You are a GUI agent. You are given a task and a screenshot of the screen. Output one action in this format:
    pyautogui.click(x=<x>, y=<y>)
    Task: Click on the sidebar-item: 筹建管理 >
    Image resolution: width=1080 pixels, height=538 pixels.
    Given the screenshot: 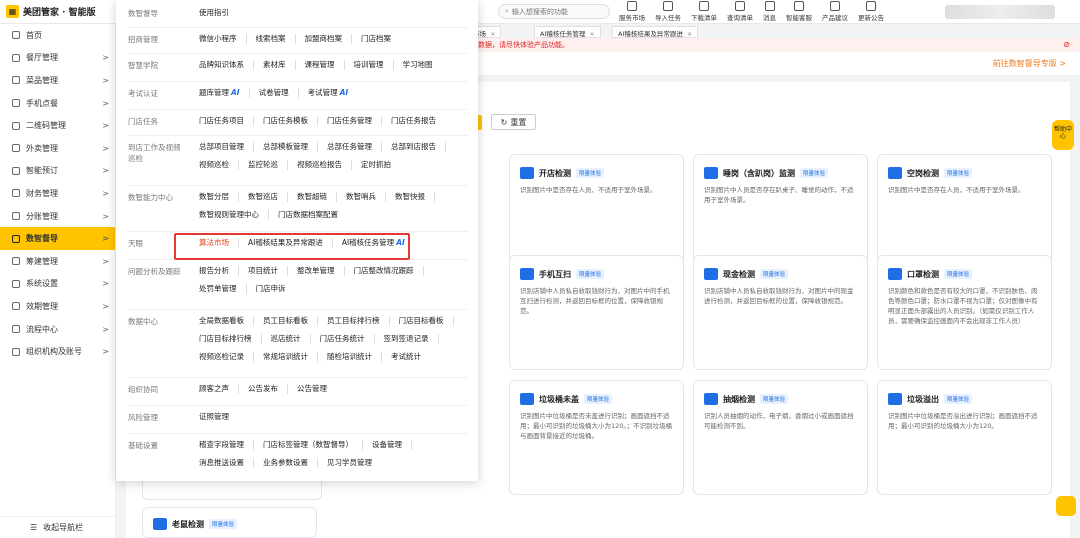 What is the action you would take?
    pyautogui.click(x=57, y=261)
    